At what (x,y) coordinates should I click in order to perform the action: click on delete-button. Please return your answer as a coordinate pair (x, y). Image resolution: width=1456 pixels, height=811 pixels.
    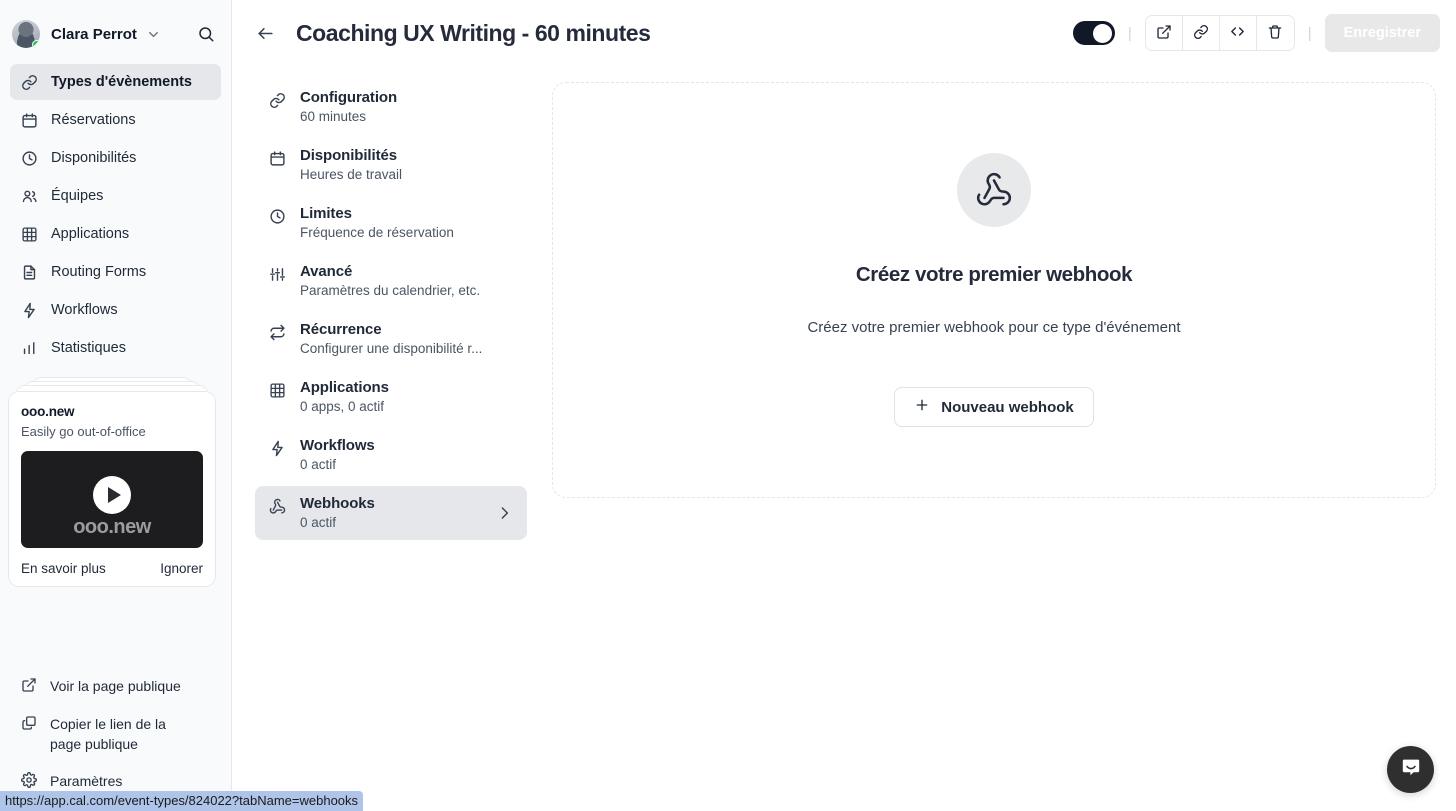
    Looking at the image, I should click on (1275, 33).